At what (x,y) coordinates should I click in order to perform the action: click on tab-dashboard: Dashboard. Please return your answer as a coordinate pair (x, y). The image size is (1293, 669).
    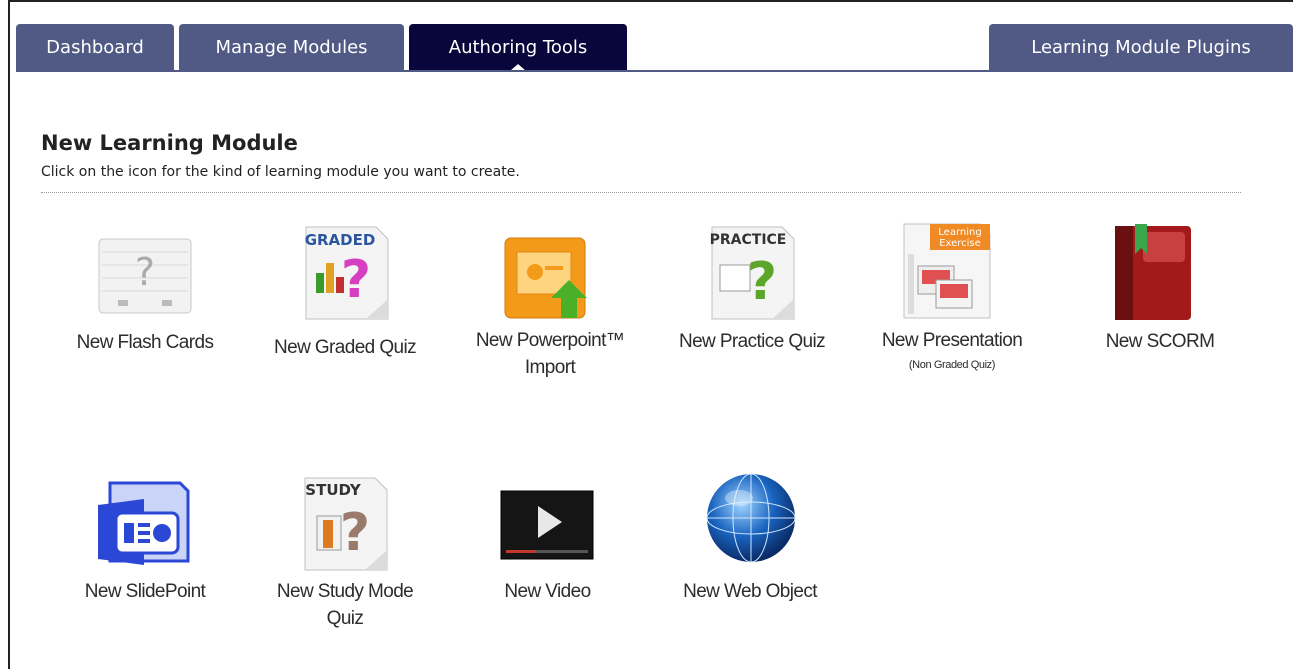
    Looking at the image, I should click on (95, 47).